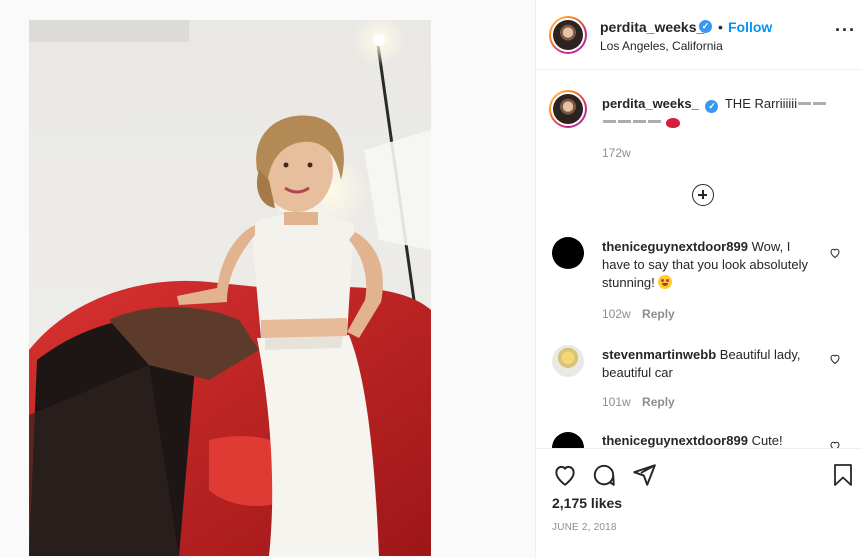 The width and height of the screenshot is (862, 558). Describe the element at coordinates (616, 314) in the screenshot. I see `comment-time: 102w` at that location.